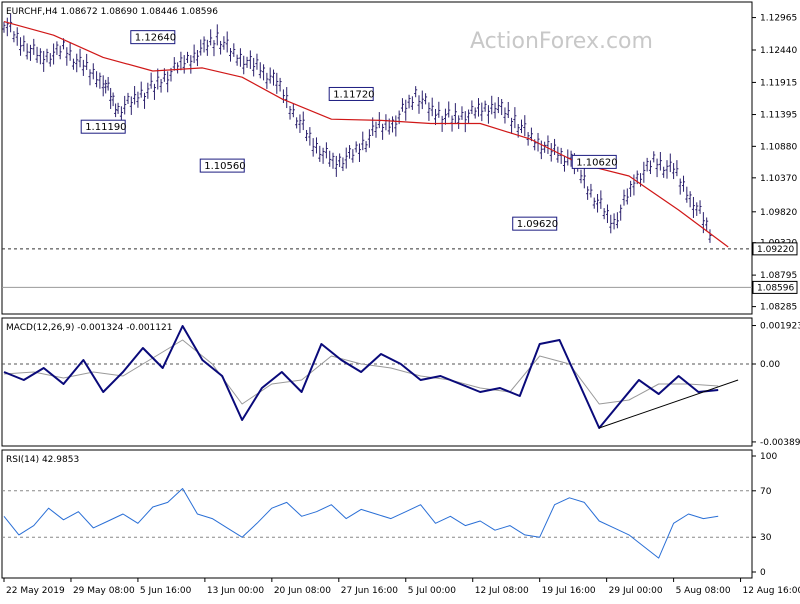 This screenshot has height=604, width=800. Describe the element at coordinates (561, 41) in the screenshot. I see `watermark: ActionForex.com` at that location.